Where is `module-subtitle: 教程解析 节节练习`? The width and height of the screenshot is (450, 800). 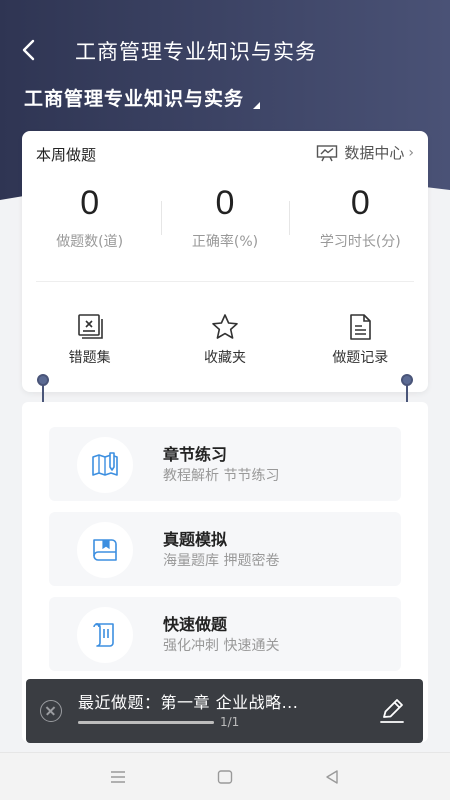 module-subtitle: 教程解析 节节练习 is located at coordinates (221, 476).